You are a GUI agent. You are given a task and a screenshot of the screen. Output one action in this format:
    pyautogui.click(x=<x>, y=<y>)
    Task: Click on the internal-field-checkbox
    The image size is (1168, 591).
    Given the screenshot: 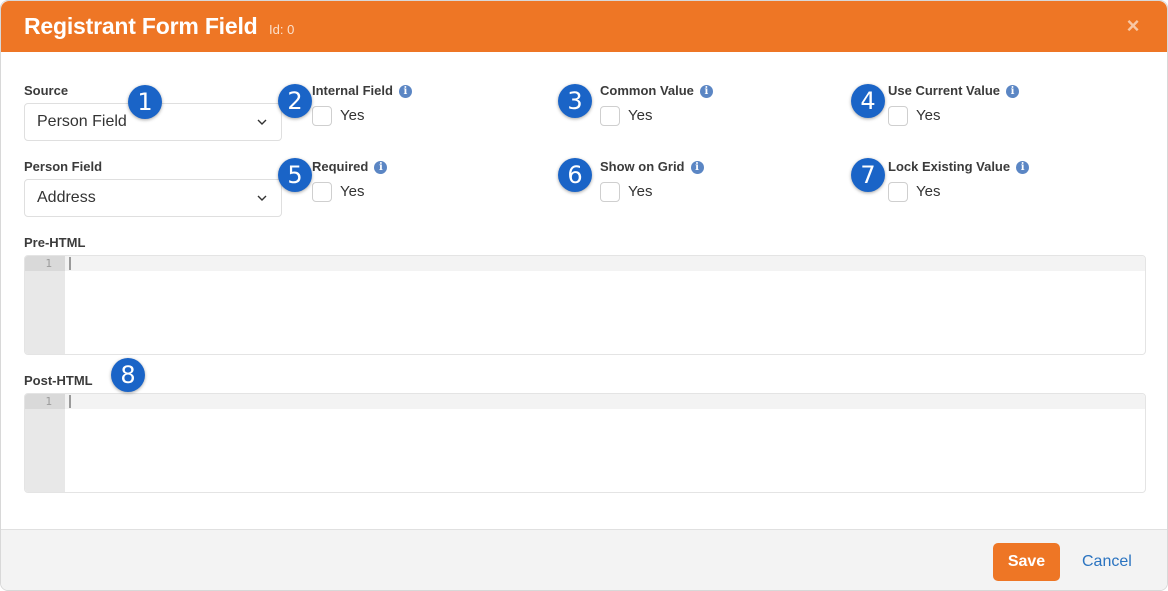 What is the action you would take?
    pyautogui.click(x=322, y=116)
    